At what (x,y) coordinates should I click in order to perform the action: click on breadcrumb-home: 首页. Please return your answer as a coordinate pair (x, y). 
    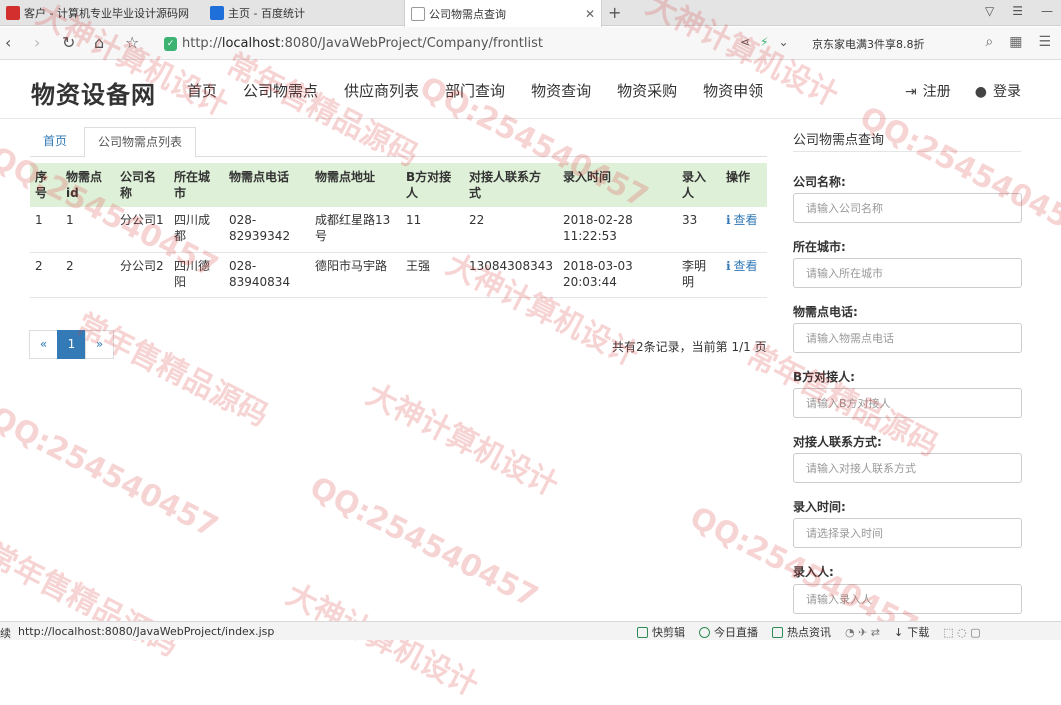
    Looking at the image, I should click on (55, 142).